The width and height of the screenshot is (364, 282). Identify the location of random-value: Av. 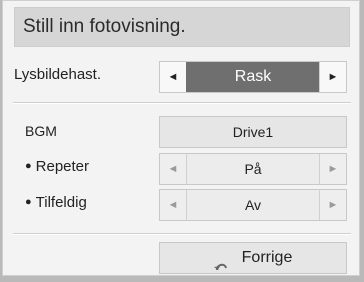
(253, 205).